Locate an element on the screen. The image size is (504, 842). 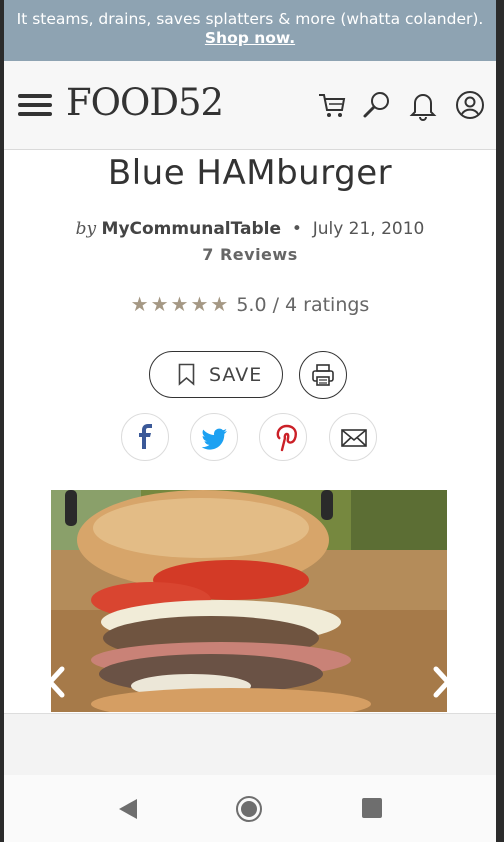
bookmark-icon is located at coordinates (186, 374).